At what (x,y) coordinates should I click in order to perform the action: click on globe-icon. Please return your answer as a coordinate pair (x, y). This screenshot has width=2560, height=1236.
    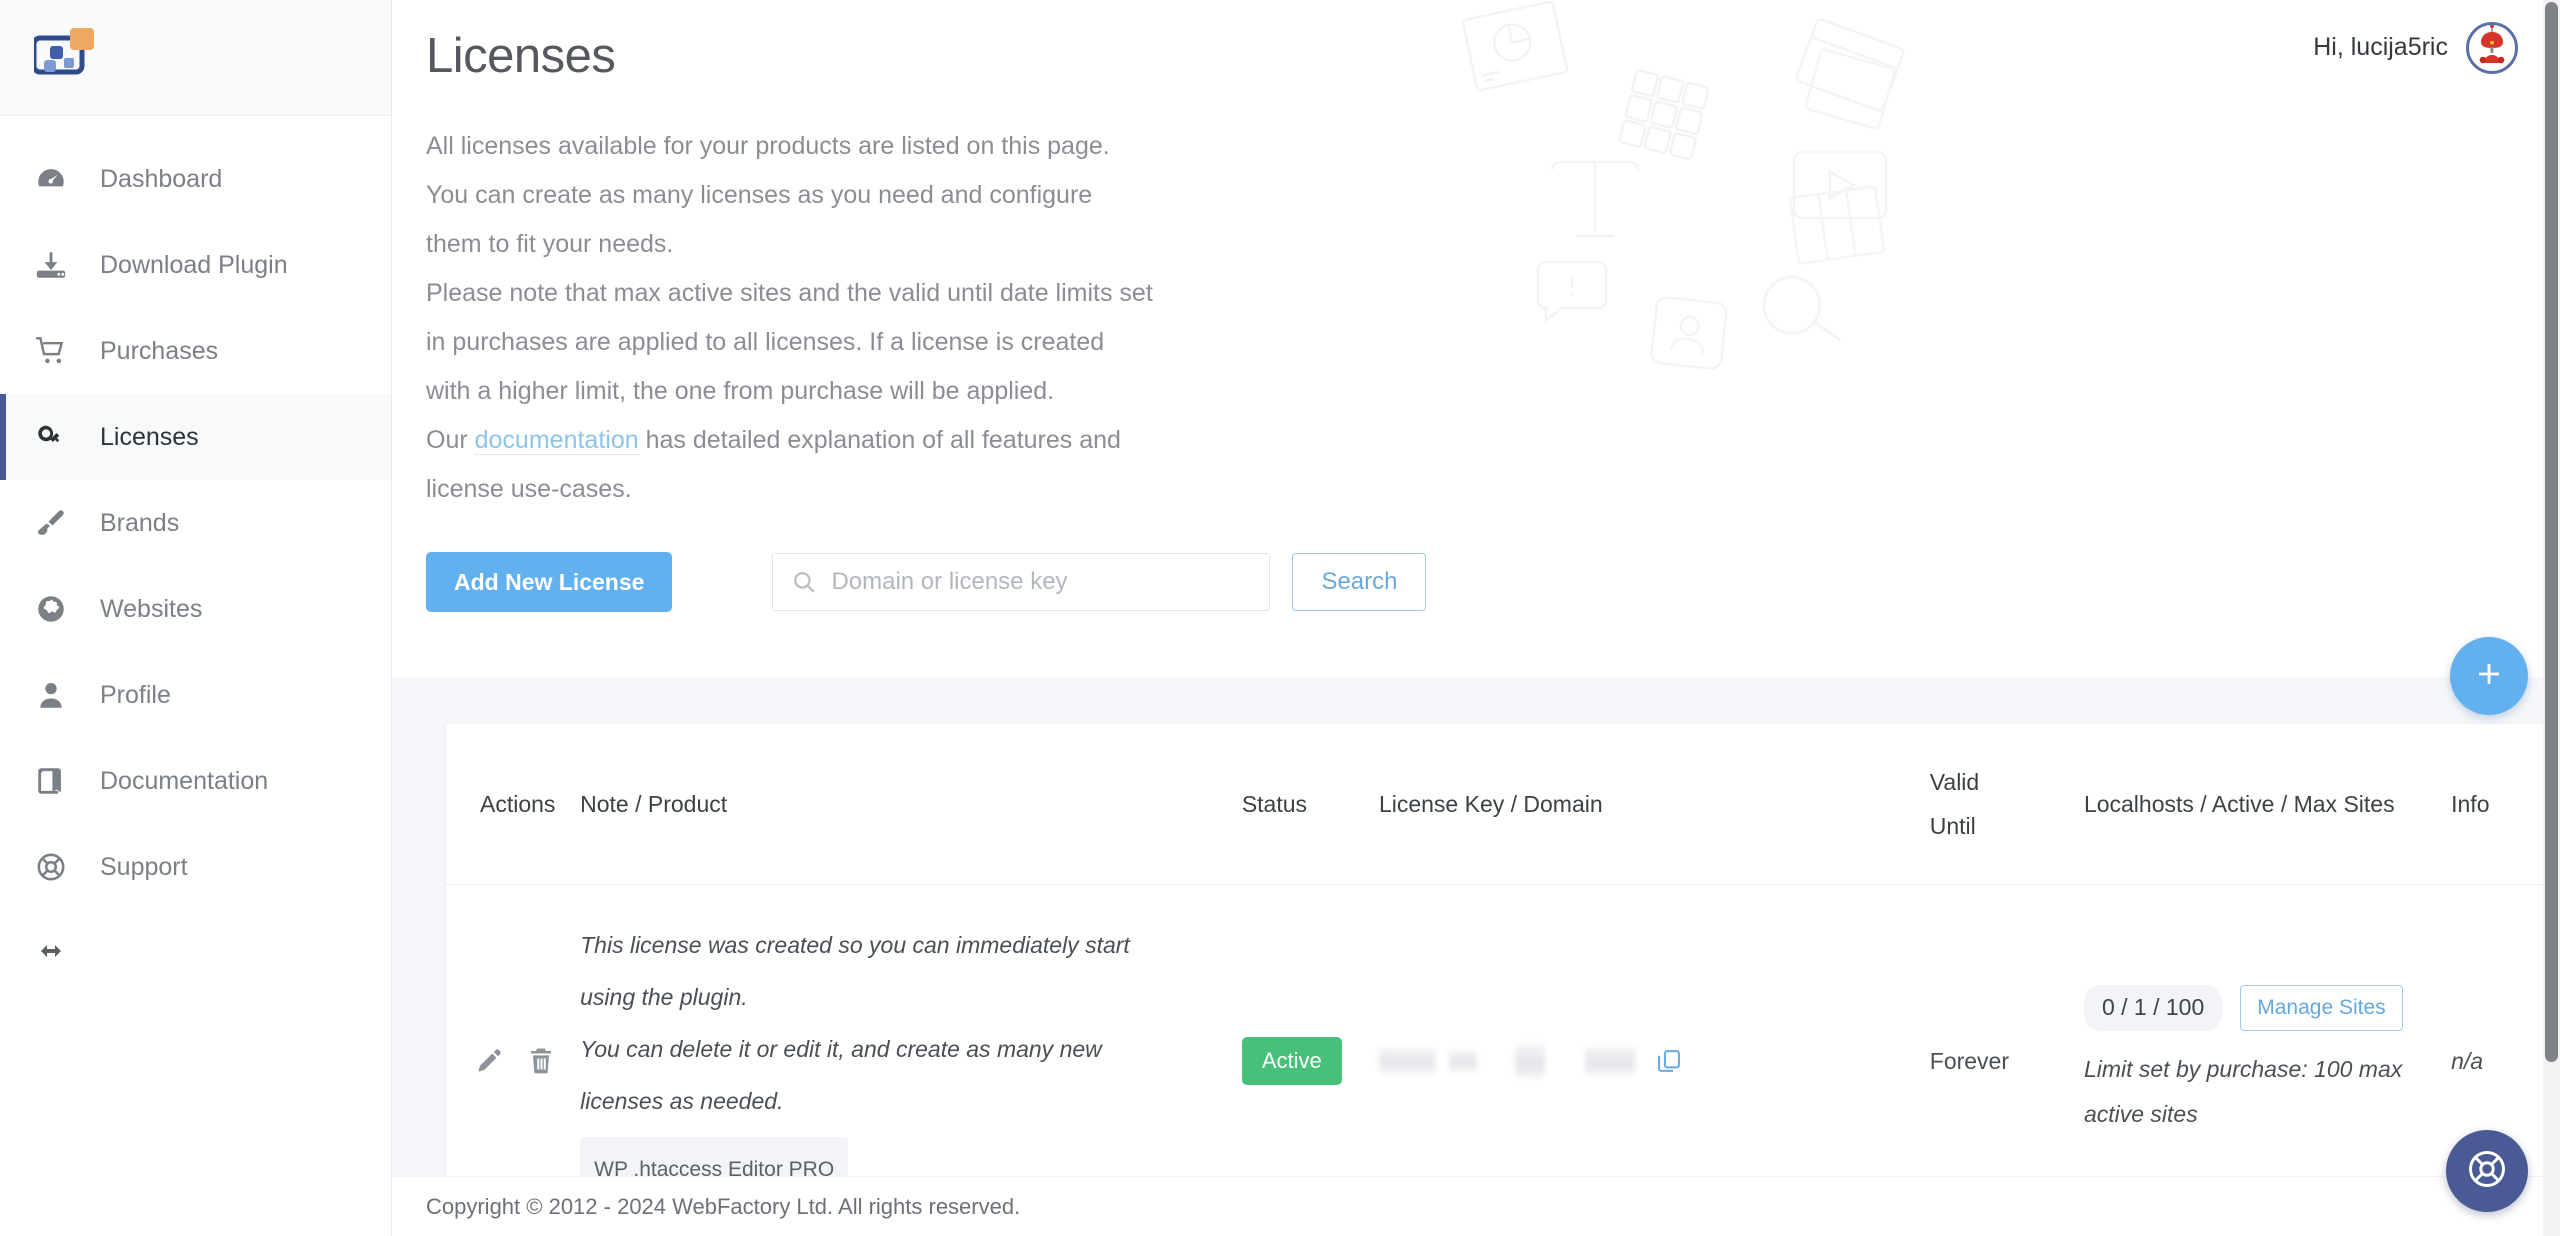
    Looking at the image, I should click on (56, 609).